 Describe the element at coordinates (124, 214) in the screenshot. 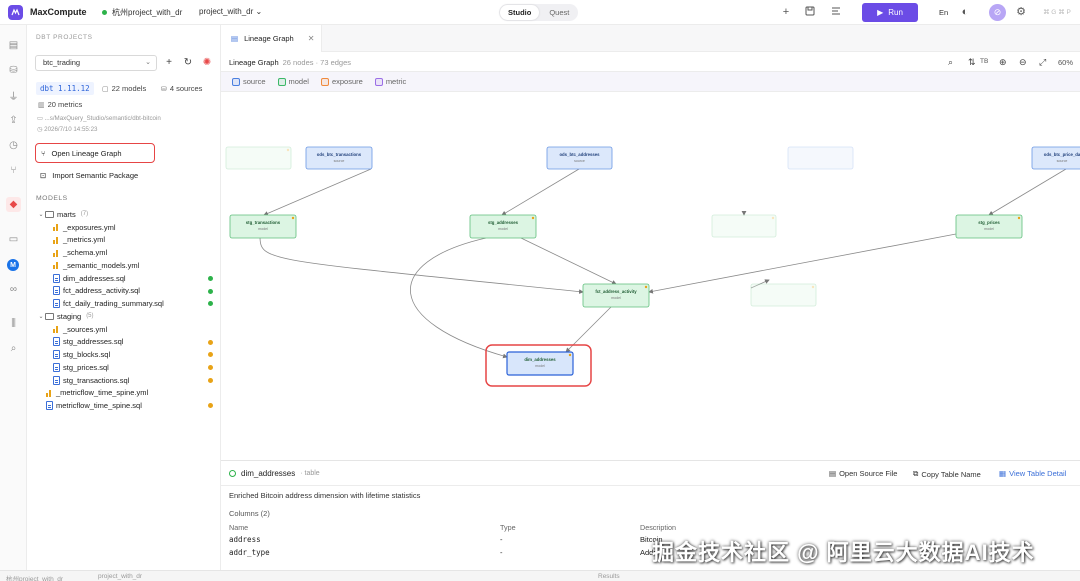

I see `tree-folder: ⌄ marts (7)` at that location.